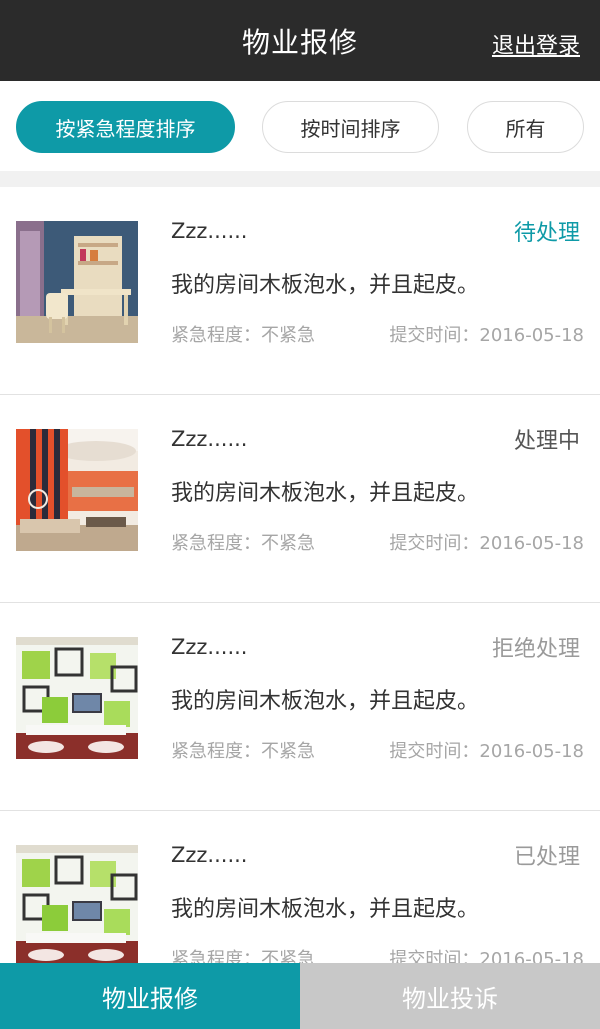 Image resolution: width=600 pixels, height=1029 pixels. Describe the element at coordinates (536, 44) in the screenshot. I see `logout-link: 退出登录` at that location.